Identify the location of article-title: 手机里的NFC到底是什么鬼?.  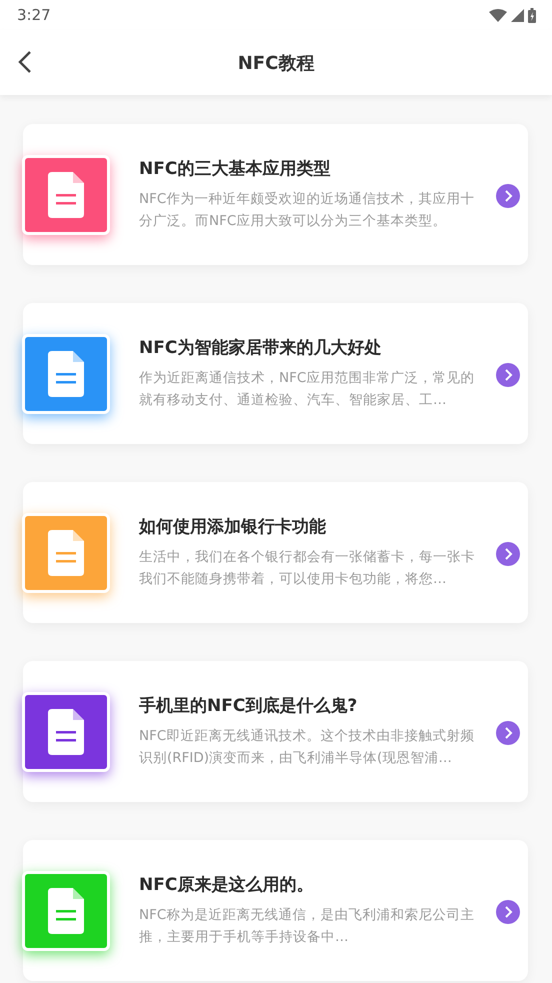
(248, 706).